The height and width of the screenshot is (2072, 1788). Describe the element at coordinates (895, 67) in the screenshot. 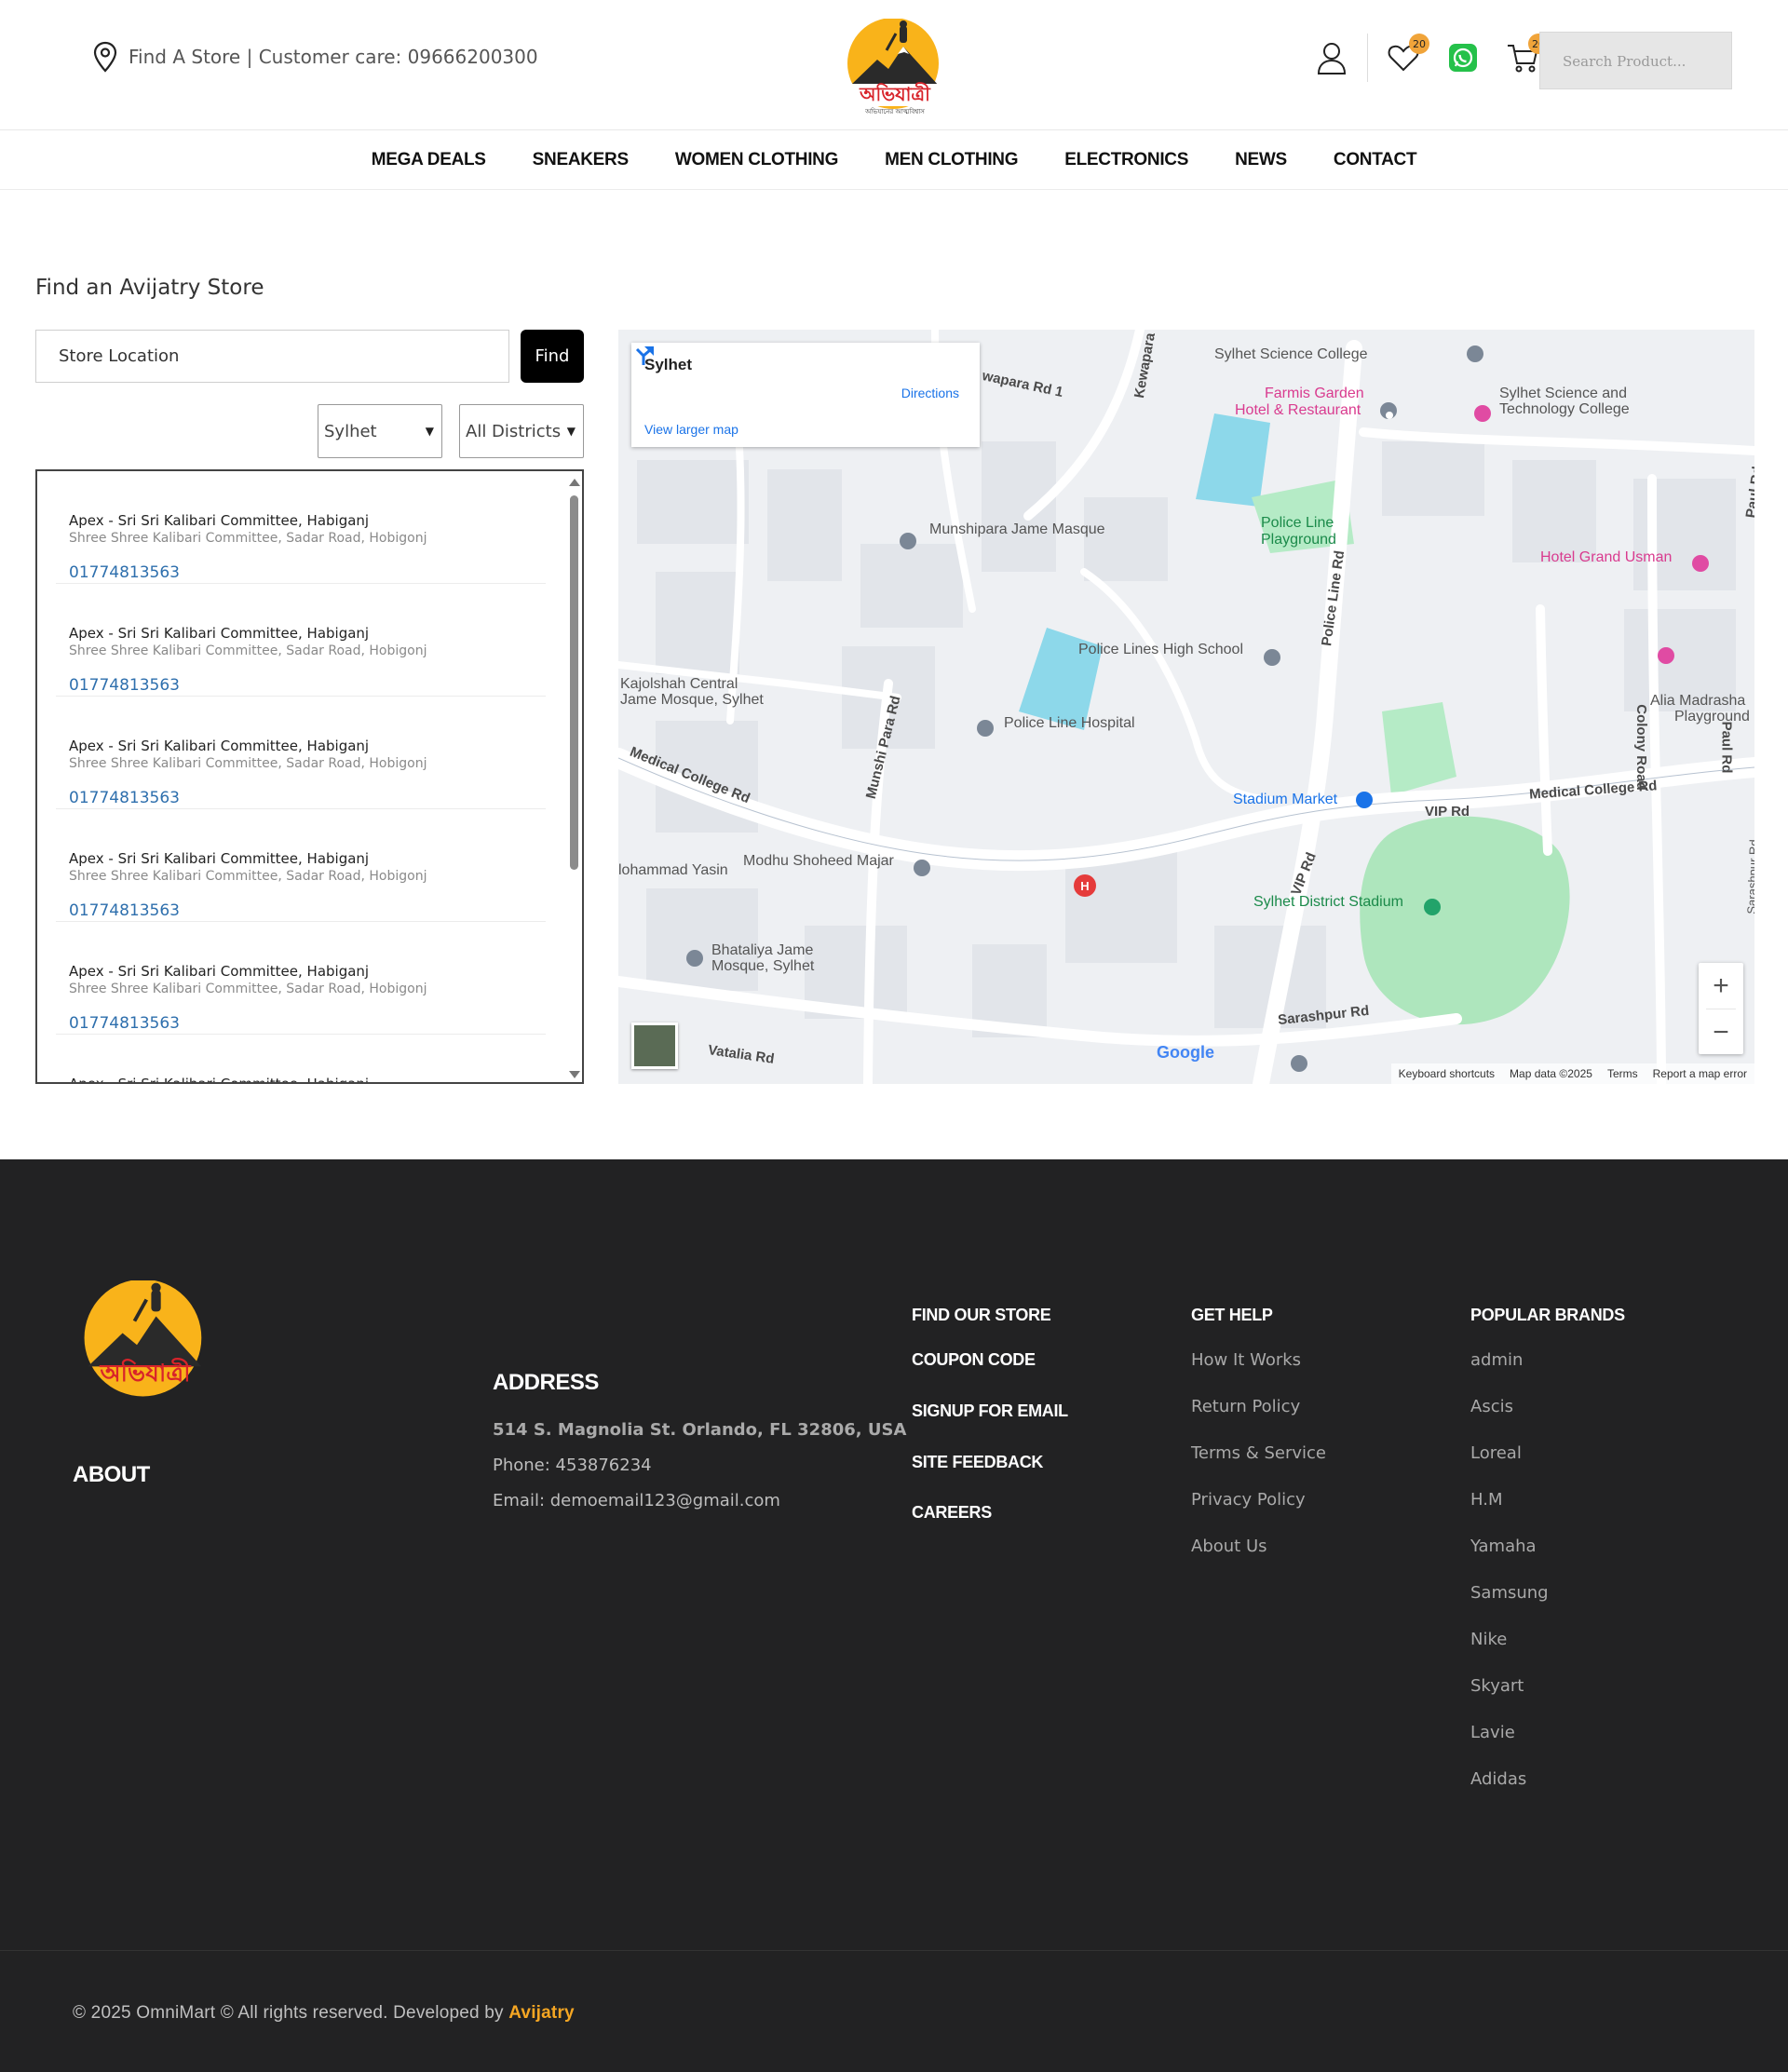

I see `site-logo: অভিযাত্রী অভিযানের আত্মবিশ্বাস` at that location.